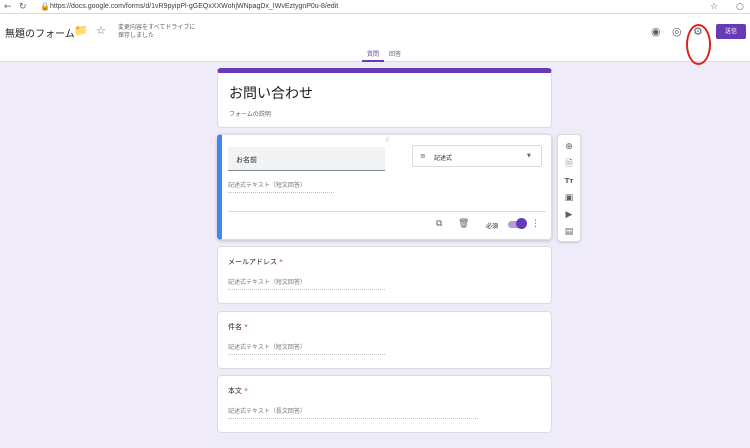 This screenshot has width=750, height=448. What do you see at coordinates (238, 327) in the screenshot?
I see `question-title: 件名 *` at bounding box center [238, 327].